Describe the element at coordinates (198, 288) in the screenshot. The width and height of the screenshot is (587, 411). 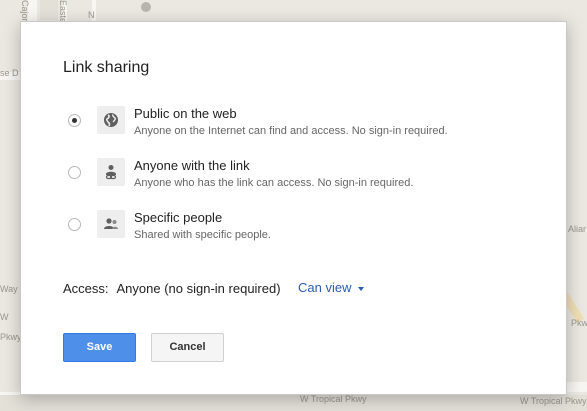
I see `access-value: Anyone (no sign-in required)` at that location.